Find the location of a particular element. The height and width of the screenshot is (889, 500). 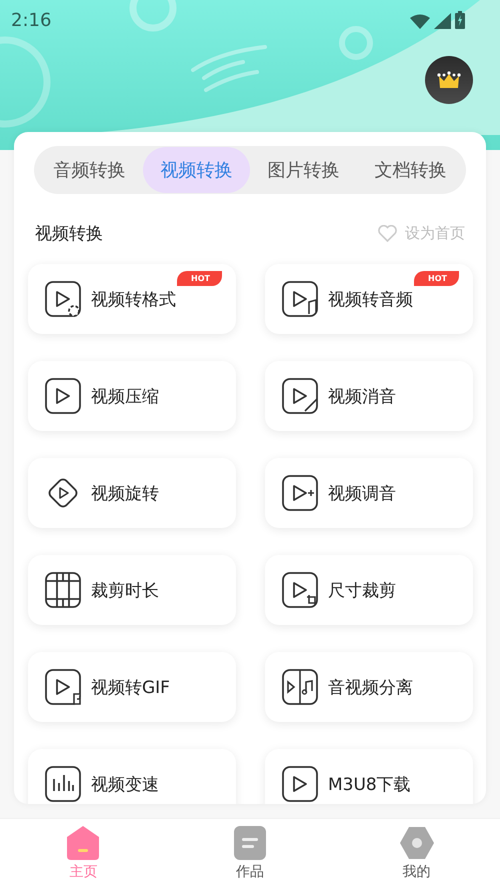

tool-card: 视频压缩 is located at coordinates (132, 396).